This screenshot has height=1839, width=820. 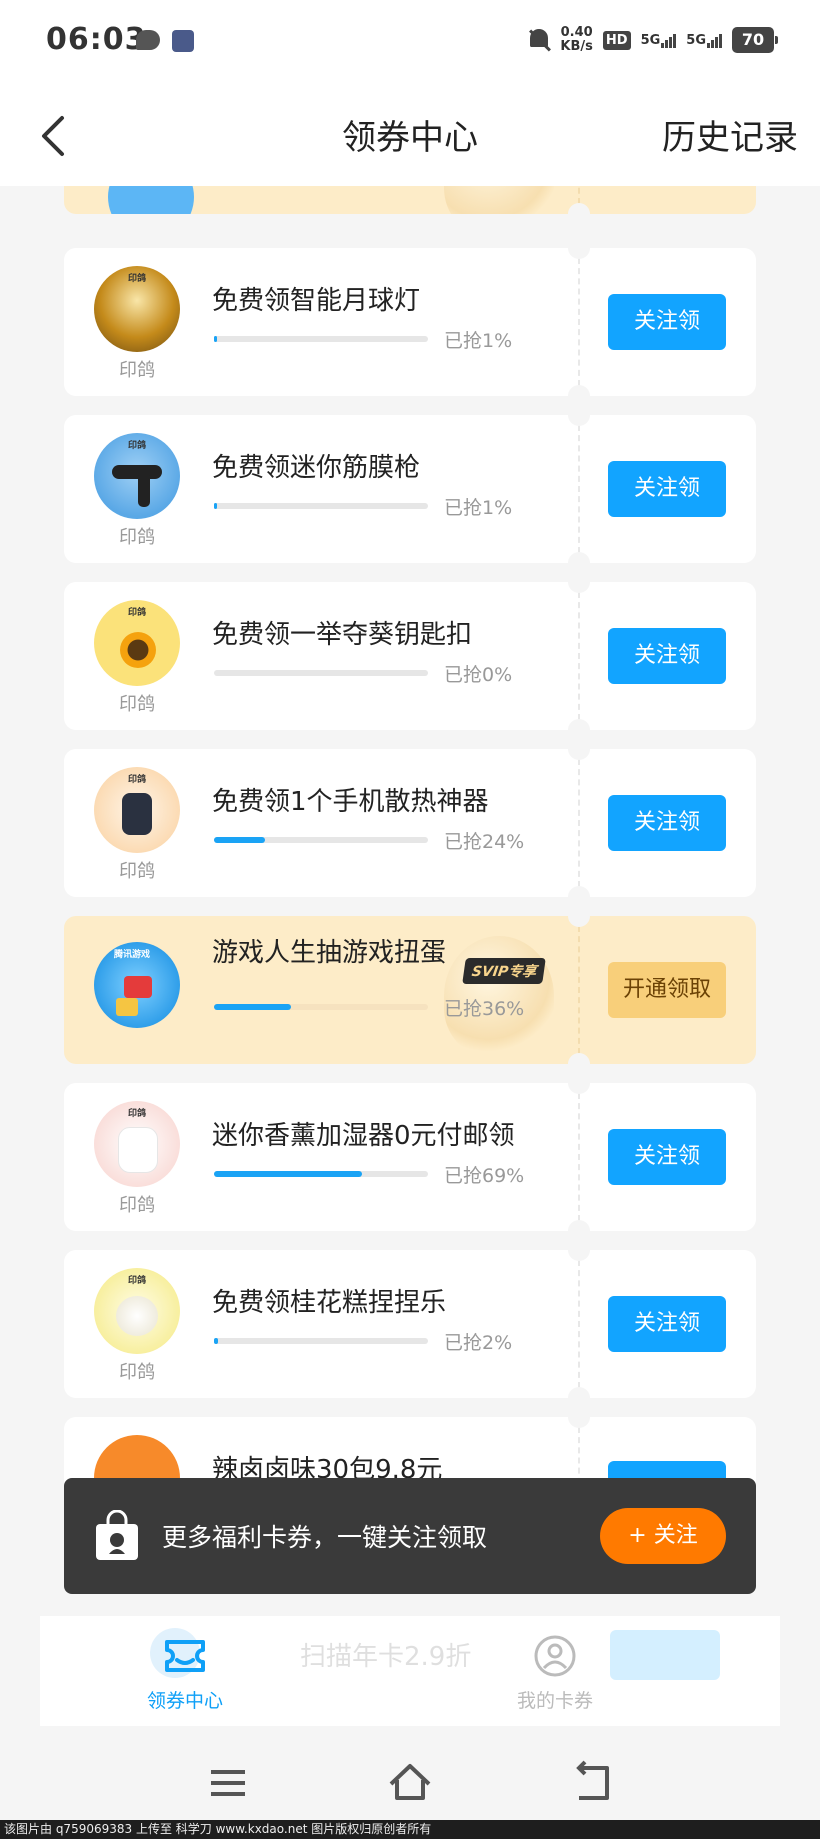 What do you see at coordinates (616, 40) in the screenshot?
I see `hd-icon: HD` at bounding box center [616, 40].